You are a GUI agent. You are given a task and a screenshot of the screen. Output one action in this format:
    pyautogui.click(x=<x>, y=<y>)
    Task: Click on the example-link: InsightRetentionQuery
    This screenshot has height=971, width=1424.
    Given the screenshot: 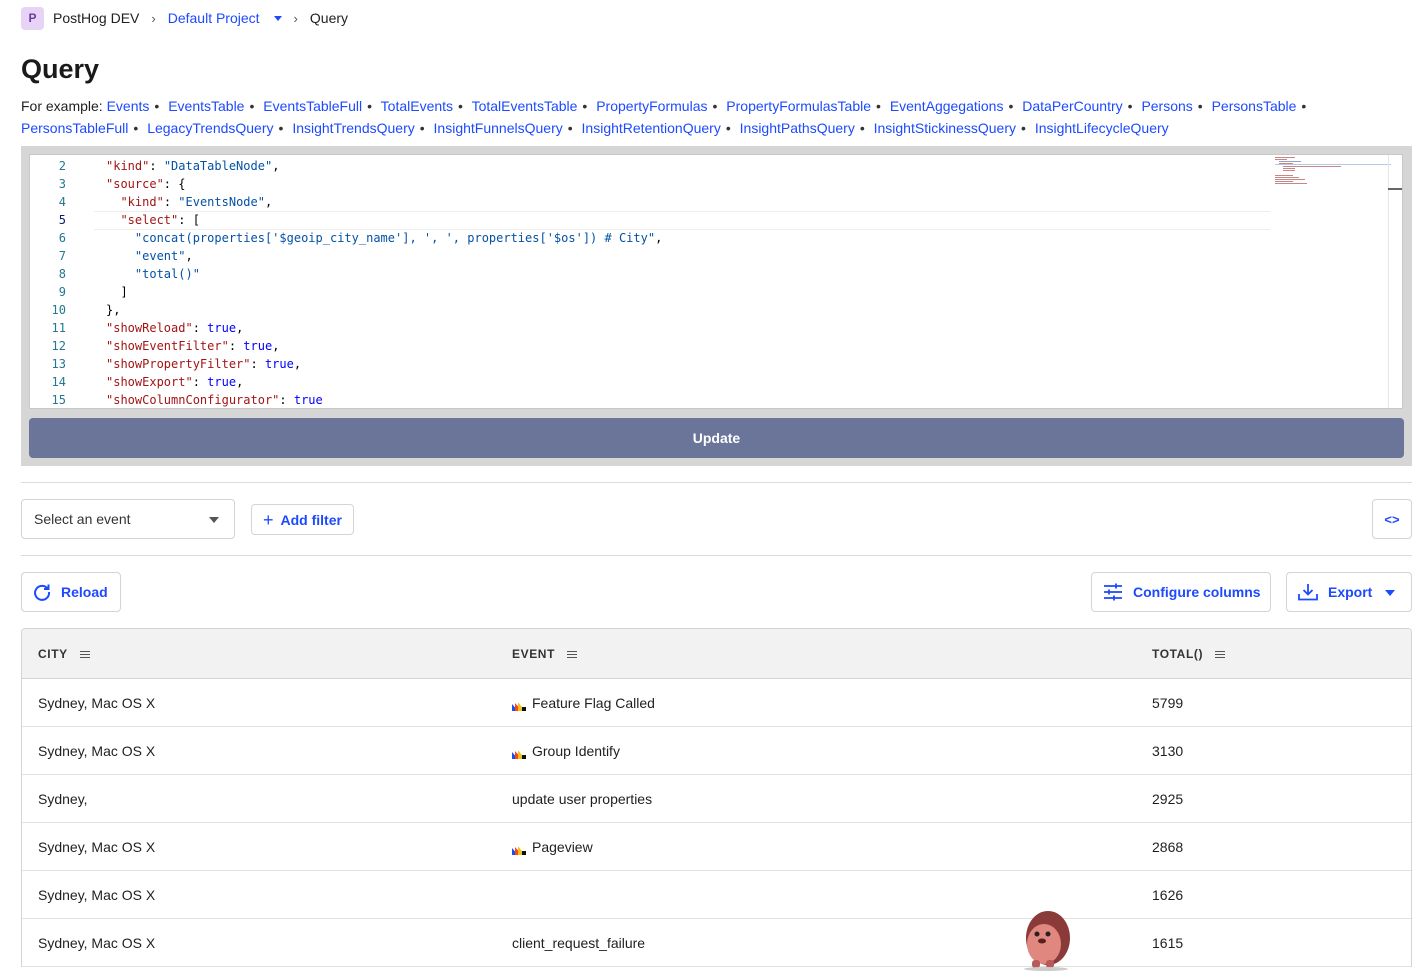 What is the action you would take?
    pyautogui.click(x=651, y=128)
    